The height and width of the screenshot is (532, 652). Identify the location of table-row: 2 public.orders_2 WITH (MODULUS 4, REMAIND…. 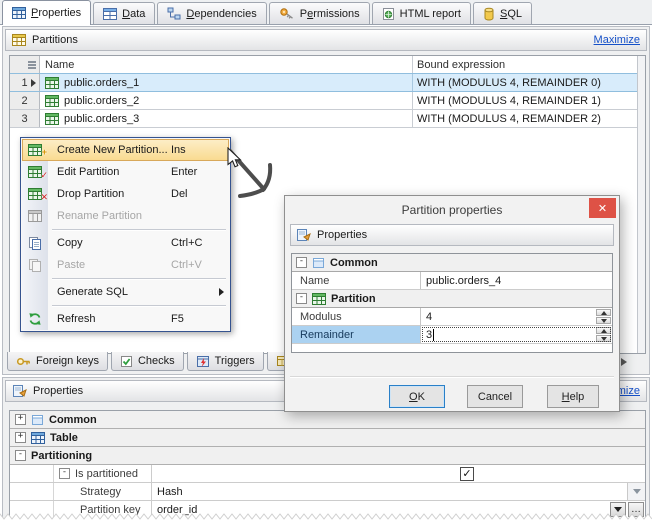
(324, 101).